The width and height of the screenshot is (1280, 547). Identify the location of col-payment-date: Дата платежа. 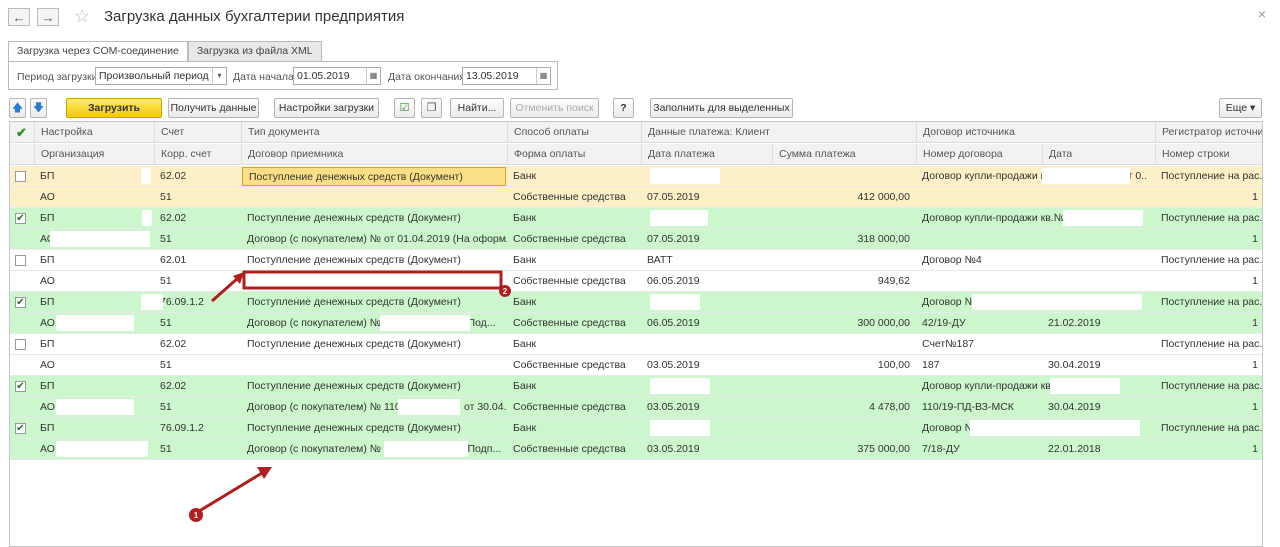
(706, 154).